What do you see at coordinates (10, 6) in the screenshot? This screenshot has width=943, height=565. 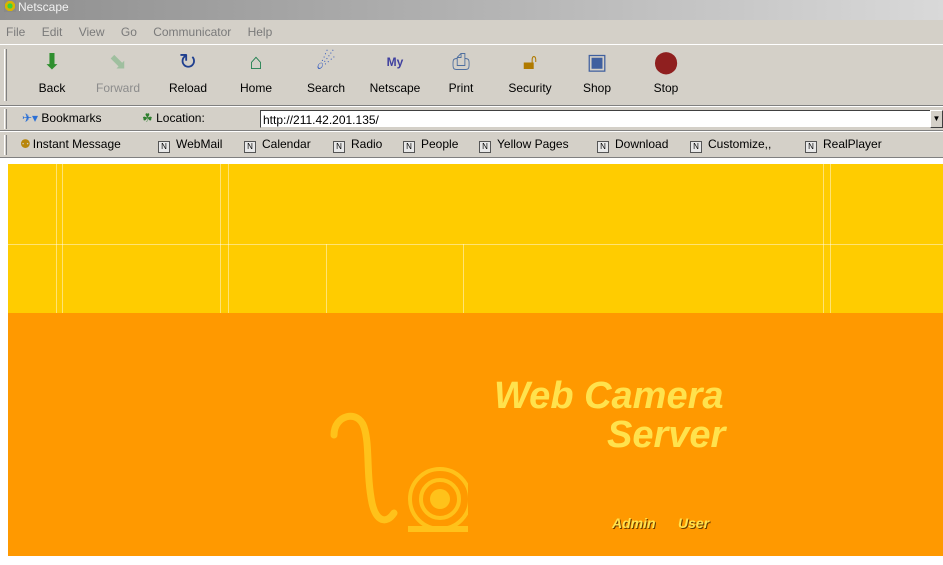 I see `netscape-logo-icon` at bounding box center [10, 6].